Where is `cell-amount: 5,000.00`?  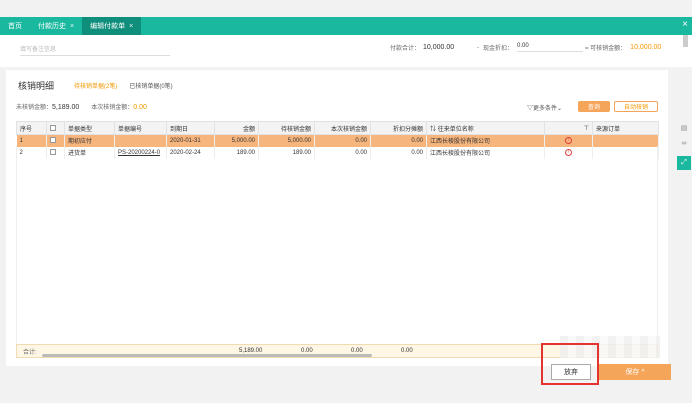 cell-amount: 5,000.00 is located at coordinates (236, 140).